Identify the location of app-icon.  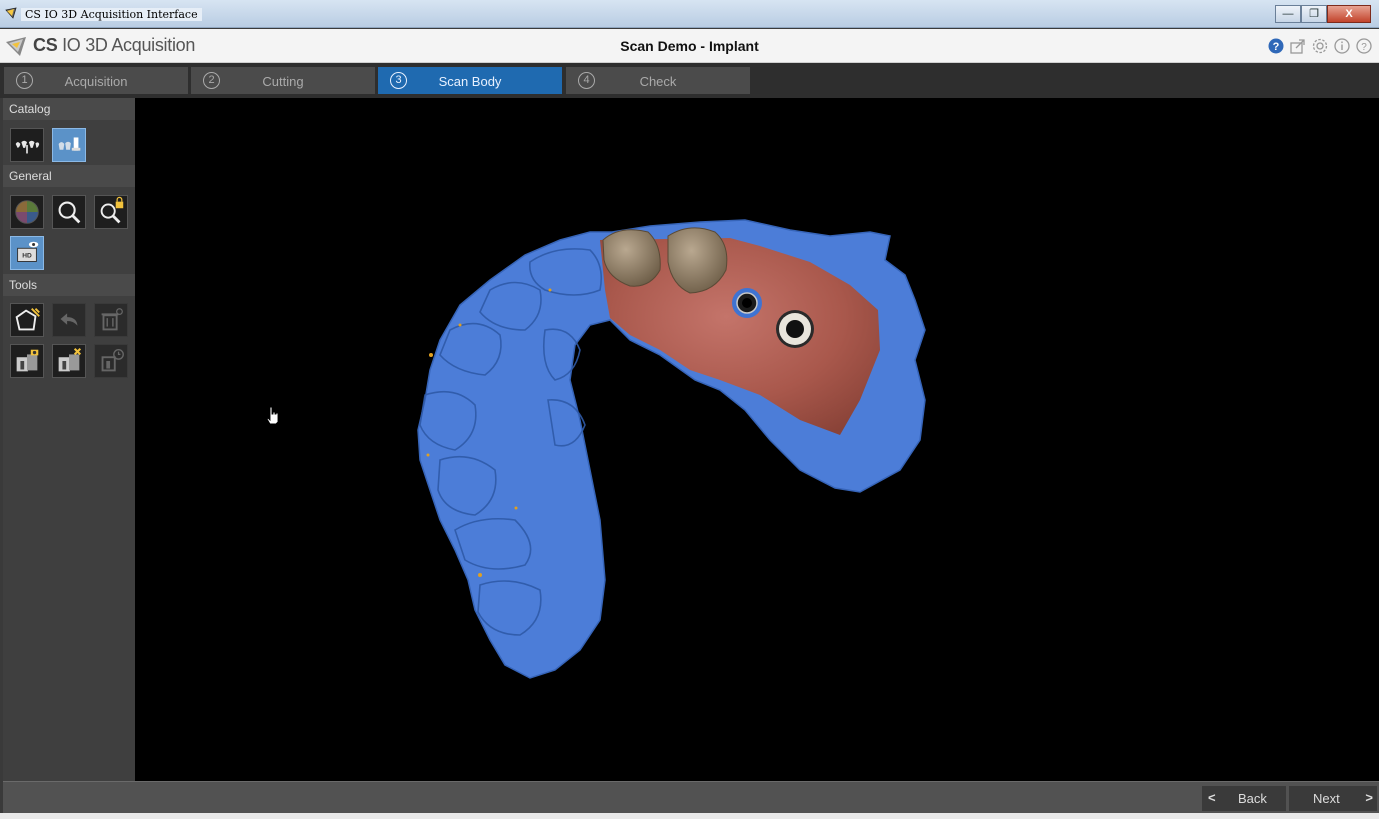
(11, 13).